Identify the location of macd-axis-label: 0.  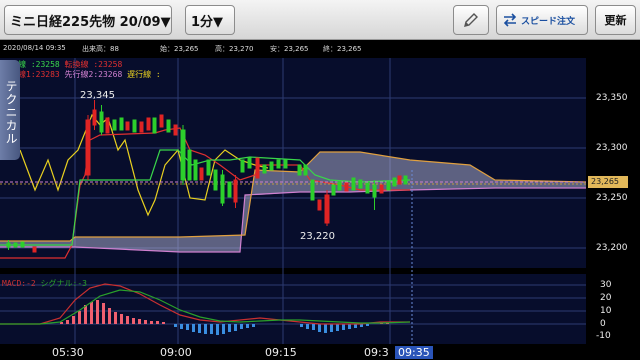
(603, 324).